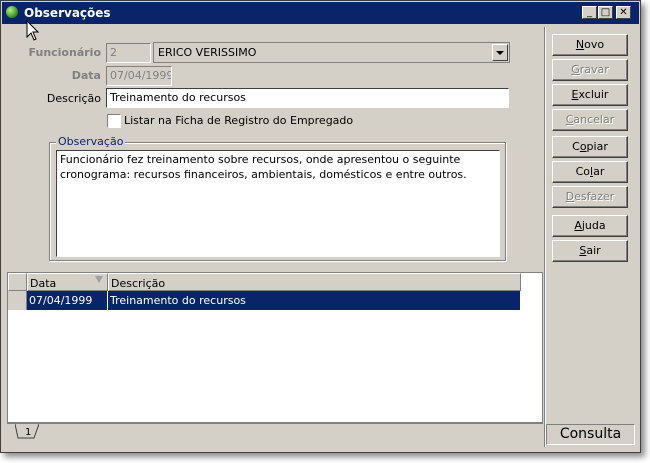  Describe the element at coordinates (99, 279) in the screenshot. I see `sort-icon` at that location.